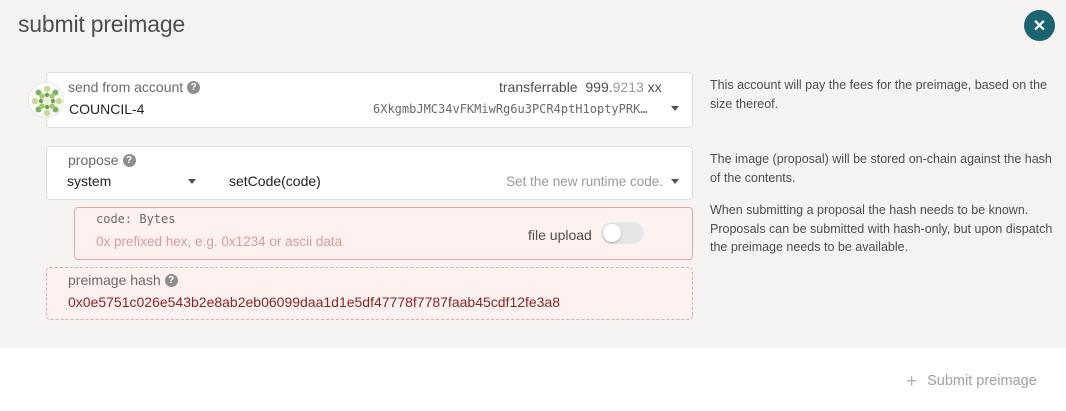 The width and height of the screenshot is (1066, 411). What do you see at coordinates (599, 87) in the screenshot?
I see `balance-main: 999.` at bounding box center [599, 87].